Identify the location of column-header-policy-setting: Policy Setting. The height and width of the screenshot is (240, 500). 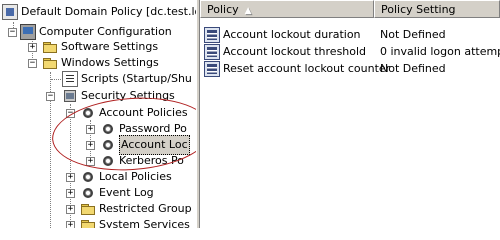
(437, 9).